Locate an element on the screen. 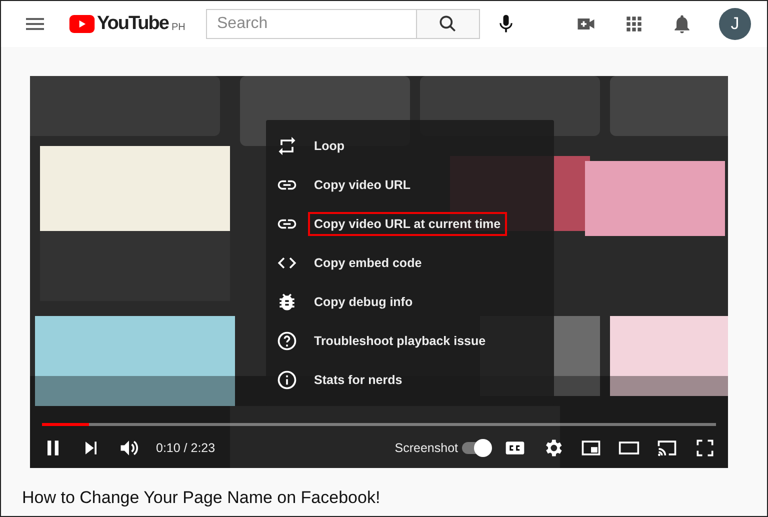 The height and width of the screenshot is (517, 768). region-label: PH is located at coordinates (178, 27).